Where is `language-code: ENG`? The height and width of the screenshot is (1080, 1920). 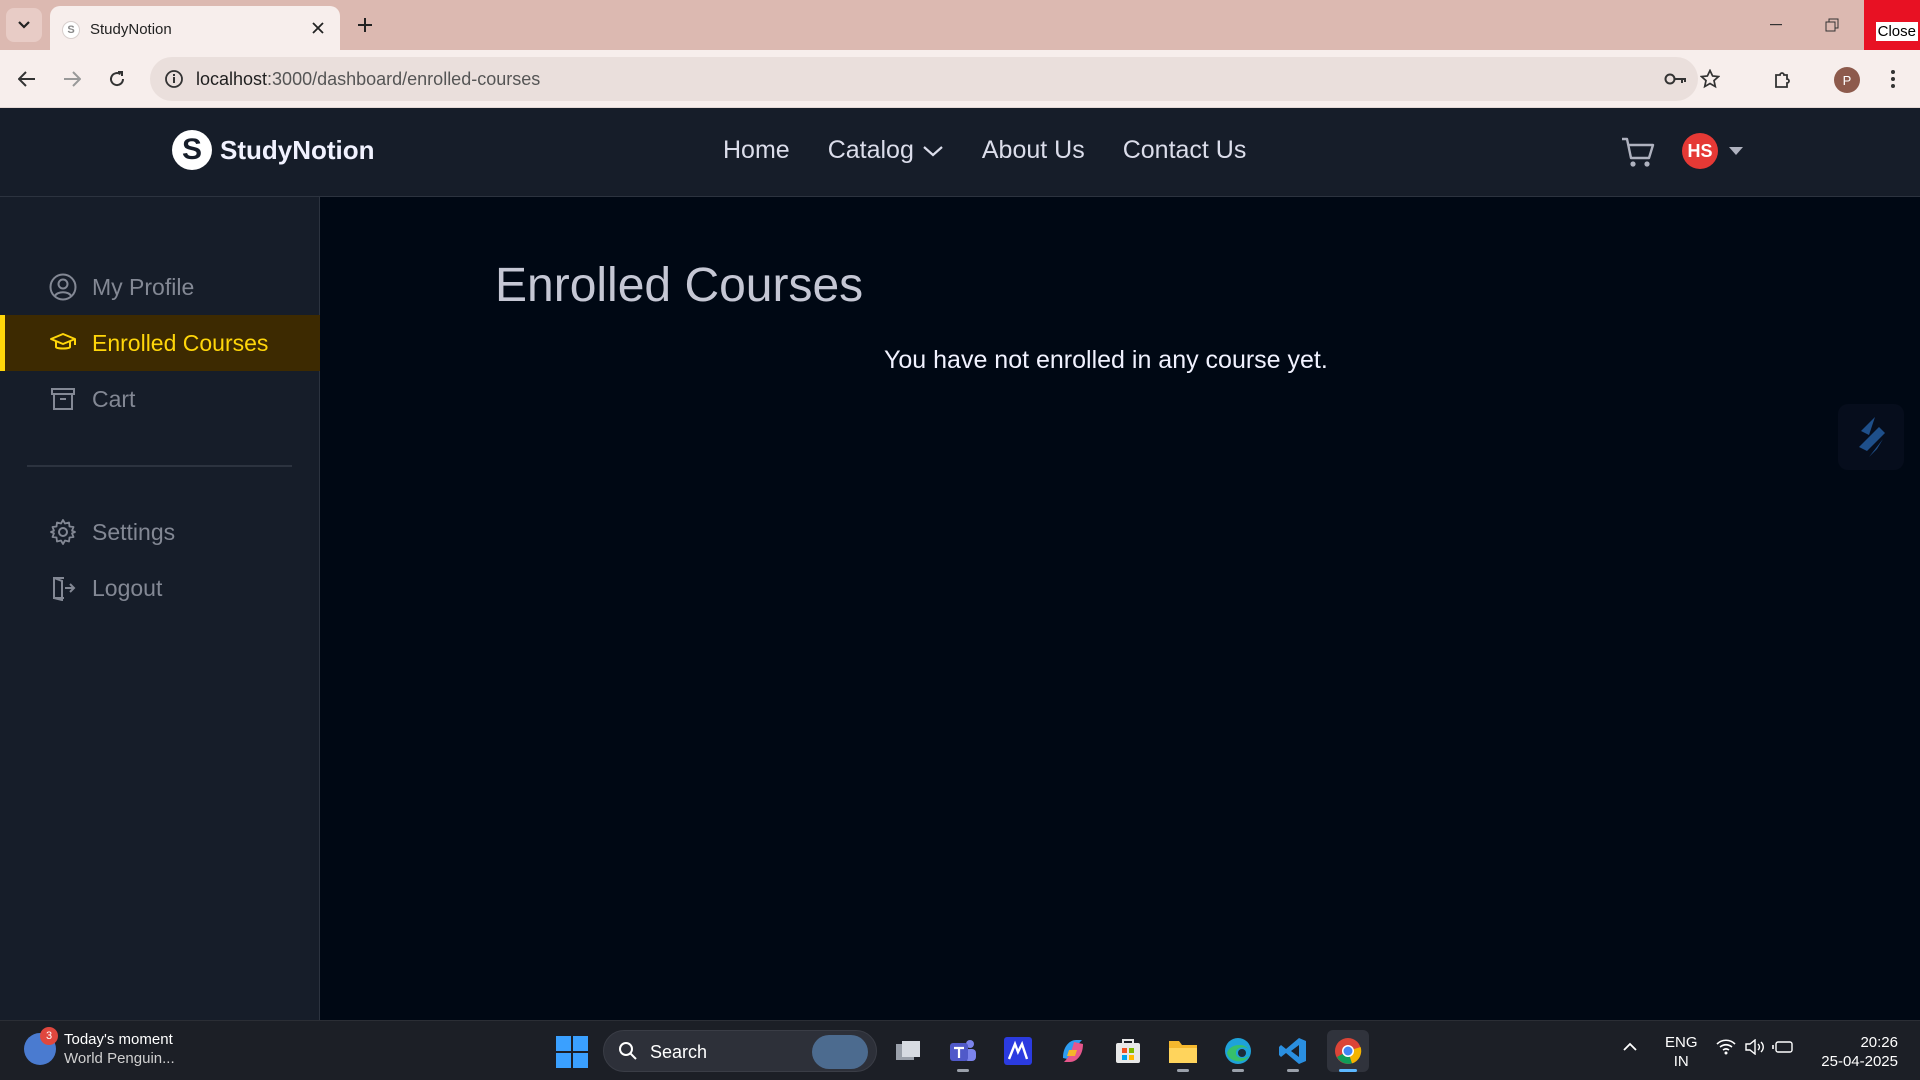
language-code: ENG is located at coordinates (1681, 1042).